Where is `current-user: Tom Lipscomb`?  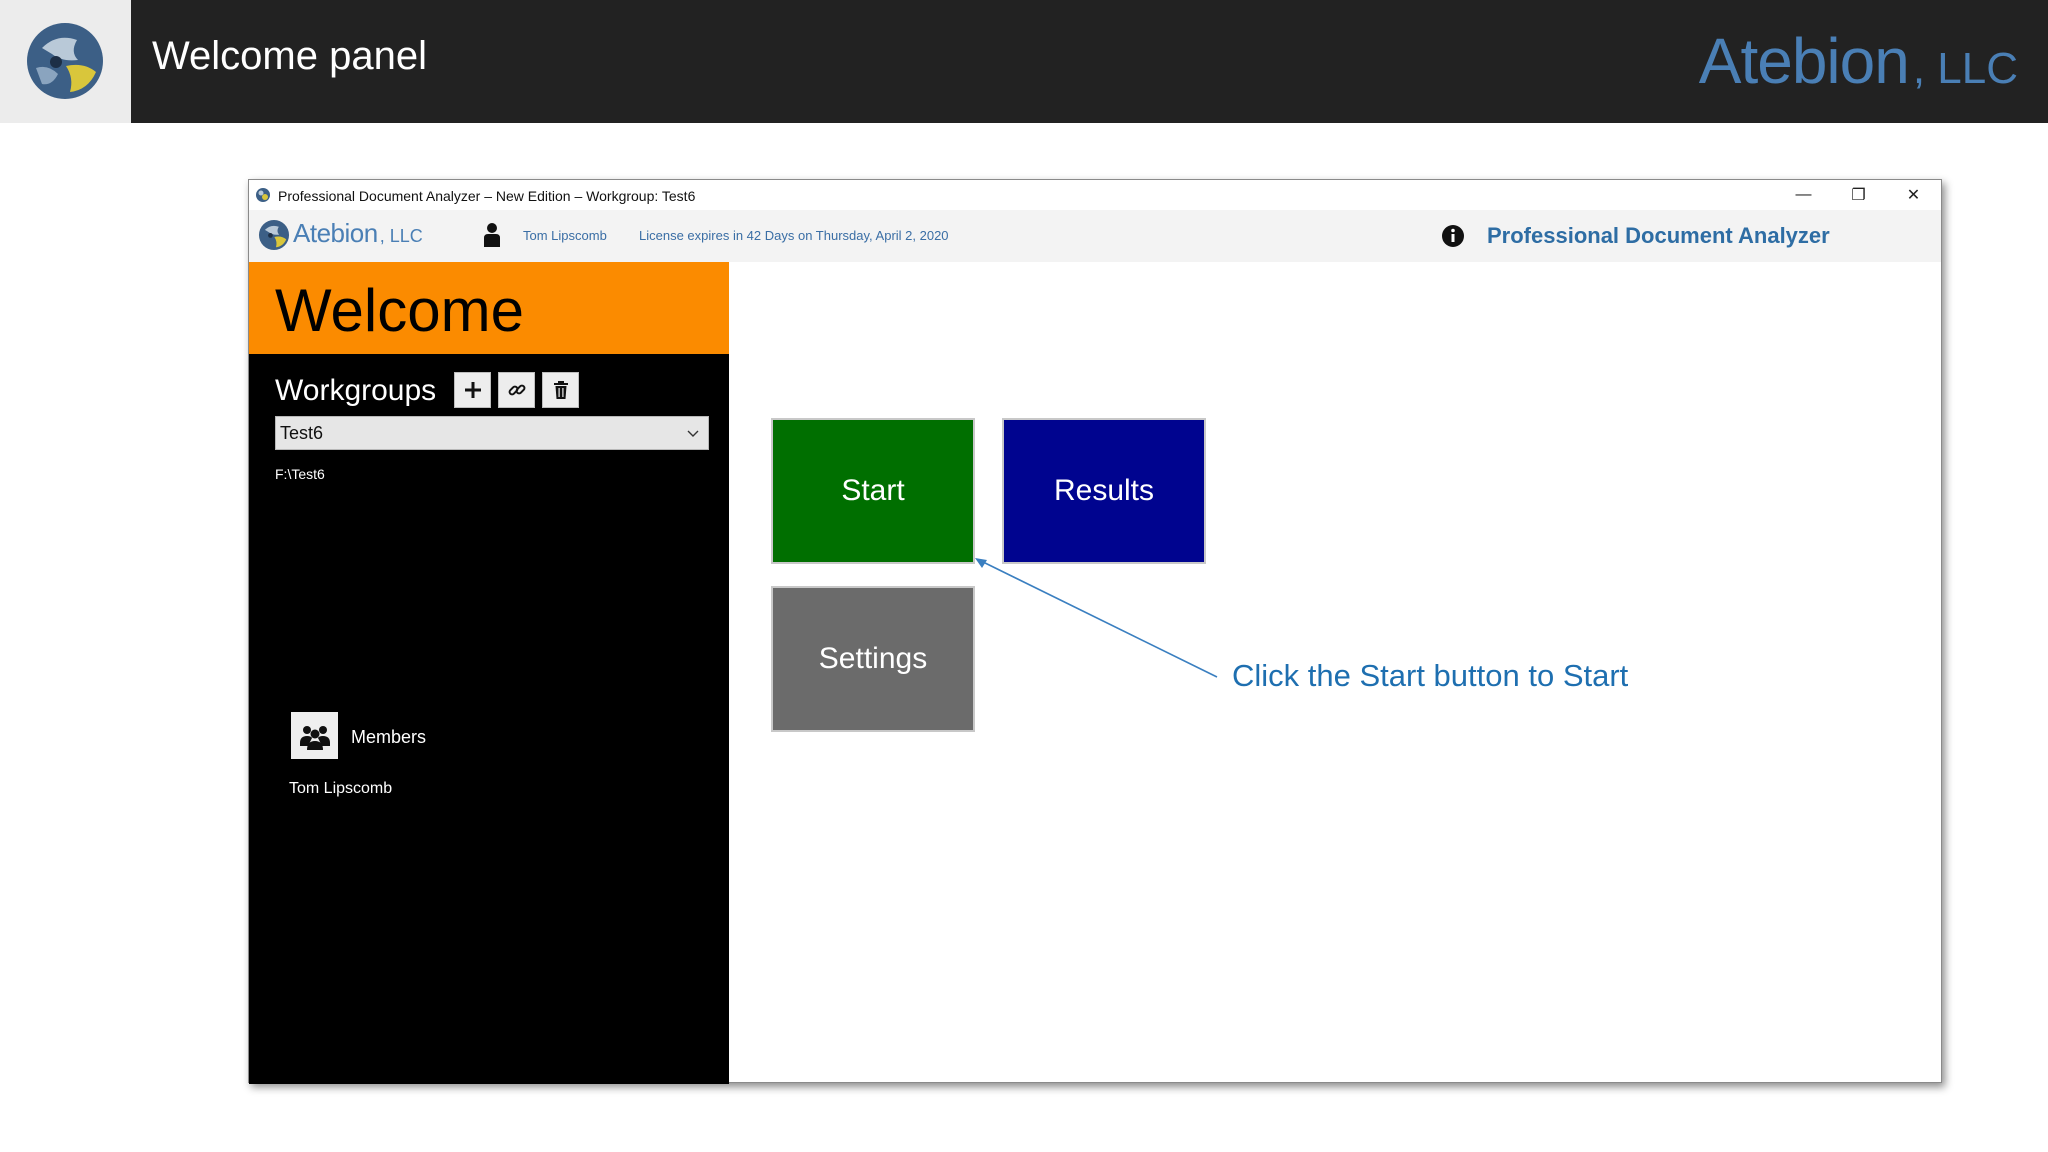
current-user: Tom Lipscomb is located at coordinates (565, 235).